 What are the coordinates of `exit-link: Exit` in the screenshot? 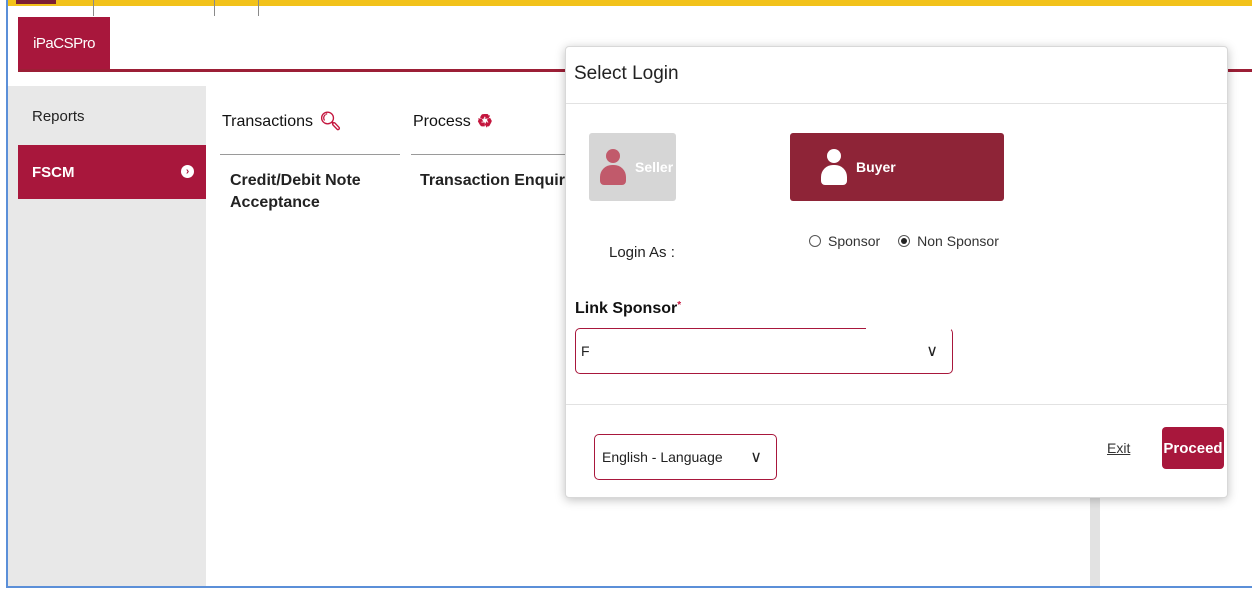 It's located at (1118, 448).